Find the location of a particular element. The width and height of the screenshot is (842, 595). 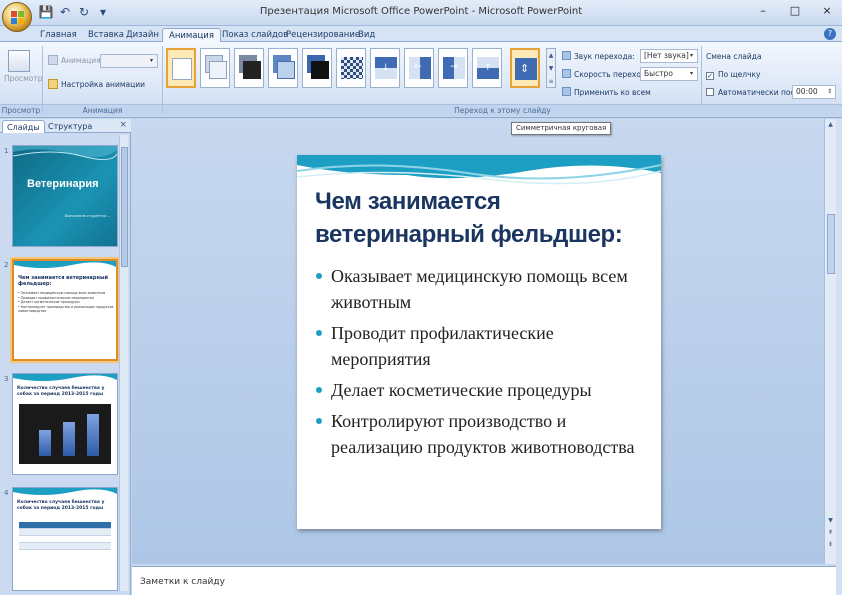

thumb-table is located at coordinates (65, 536).